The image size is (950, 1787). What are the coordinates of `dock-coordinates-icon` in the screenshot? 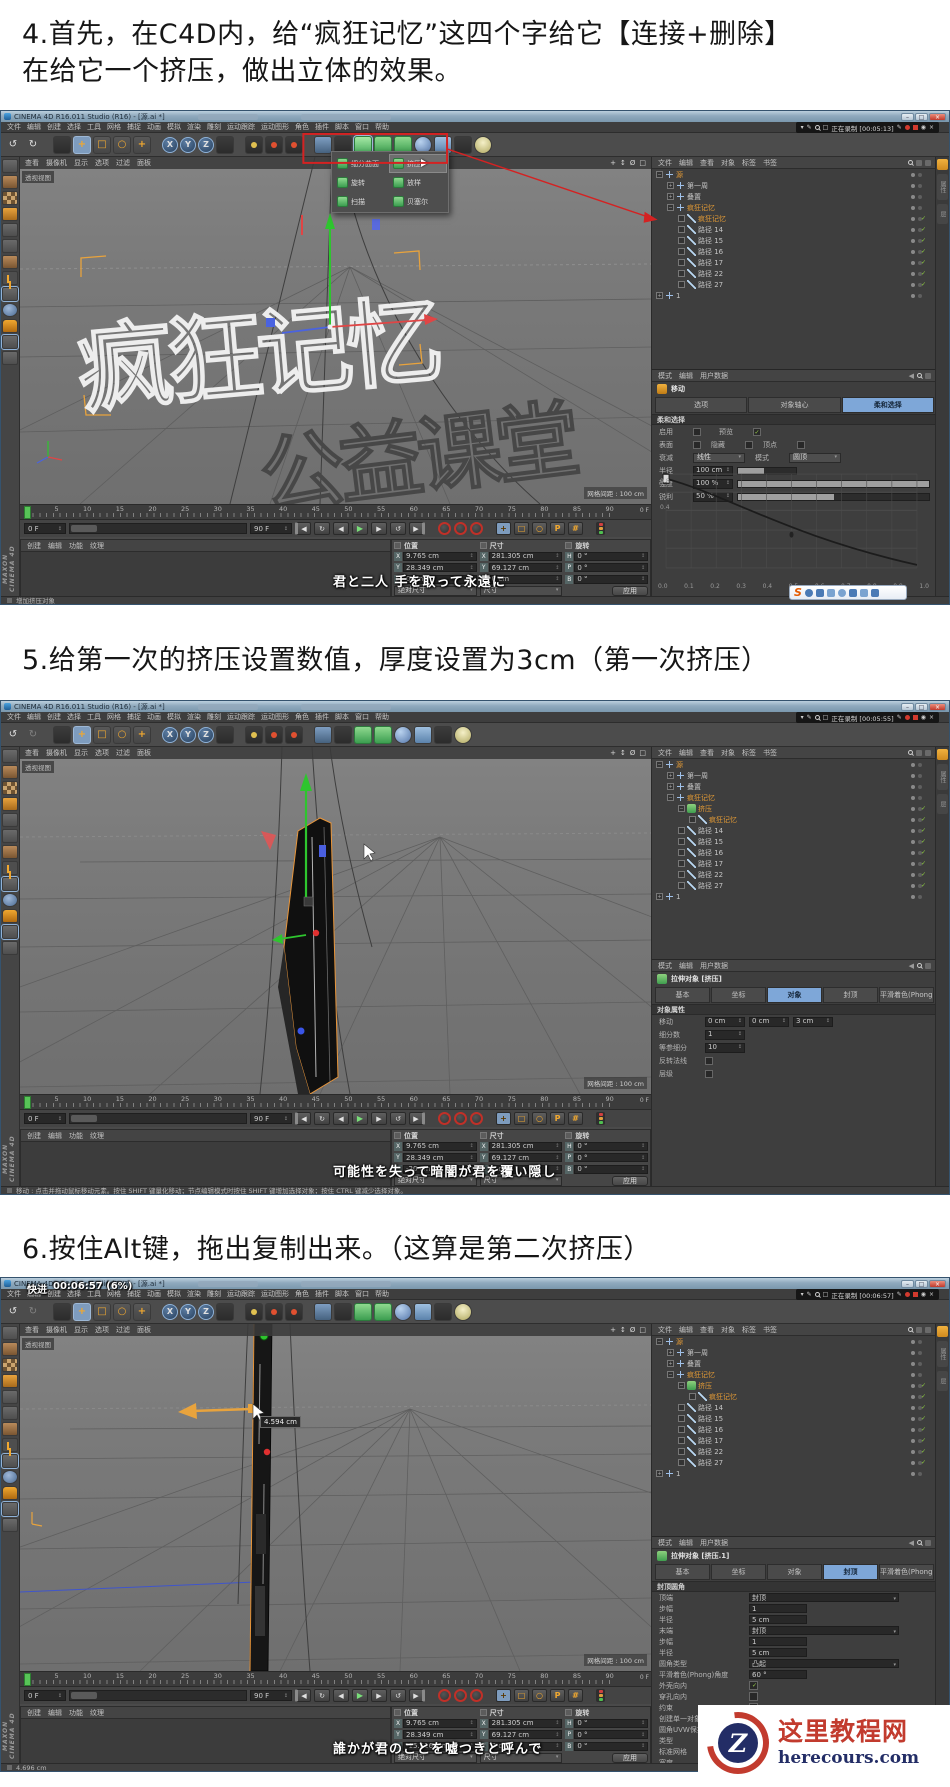 It's located at (942, 754).